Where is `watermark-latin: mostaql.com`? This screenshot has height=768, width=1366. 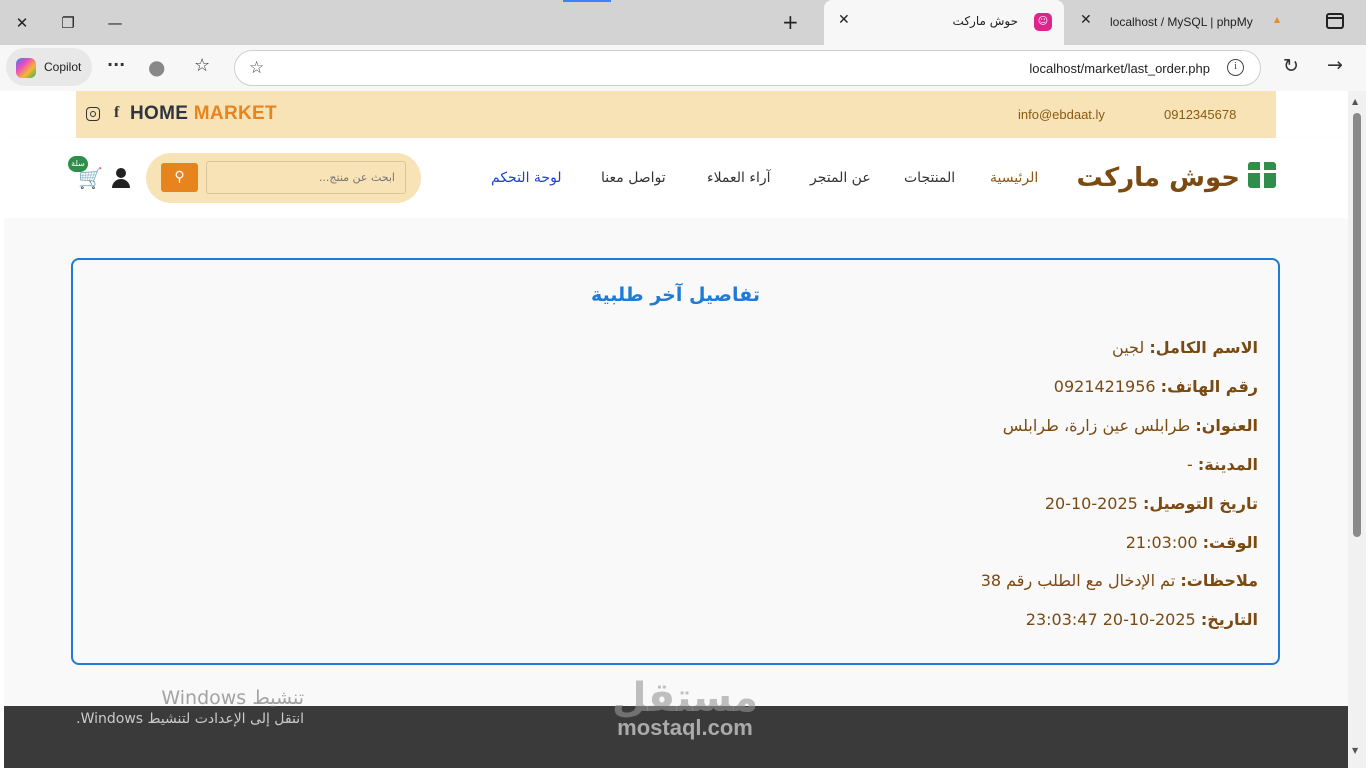 watermark-latin: mostaql.com is located at coordinates (685, 727).